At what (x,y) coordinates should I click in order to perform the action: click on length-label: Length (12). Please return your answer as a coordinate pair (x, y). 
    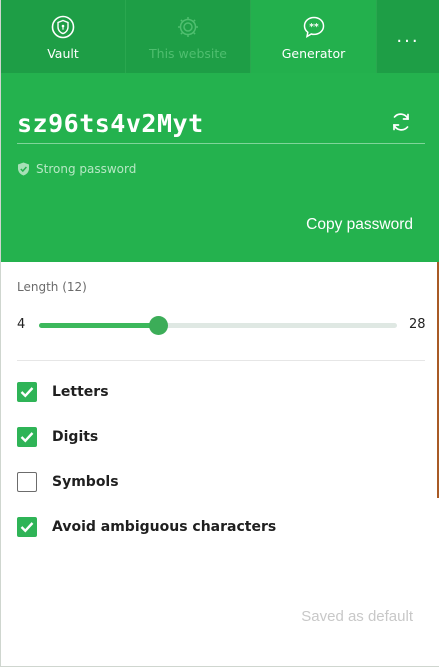
    Looking at the image, I should click on (52, 287).